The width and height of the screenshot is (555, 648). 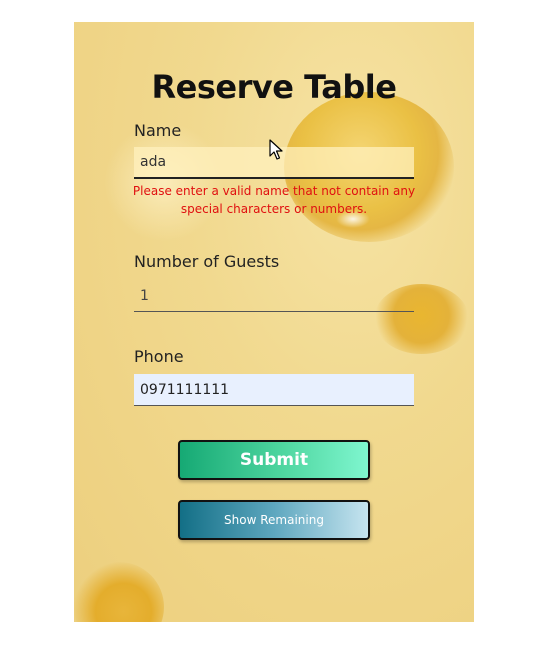 I want to click on guests-input, so click(x=274, y=296).